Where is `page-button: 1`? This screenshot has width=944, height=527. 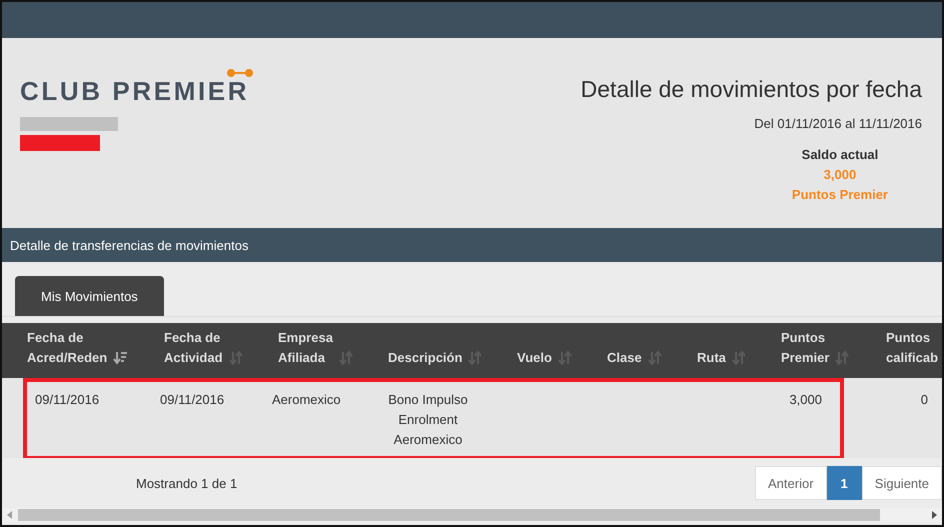 page-button: 1 is located at coordinates (844, 483).